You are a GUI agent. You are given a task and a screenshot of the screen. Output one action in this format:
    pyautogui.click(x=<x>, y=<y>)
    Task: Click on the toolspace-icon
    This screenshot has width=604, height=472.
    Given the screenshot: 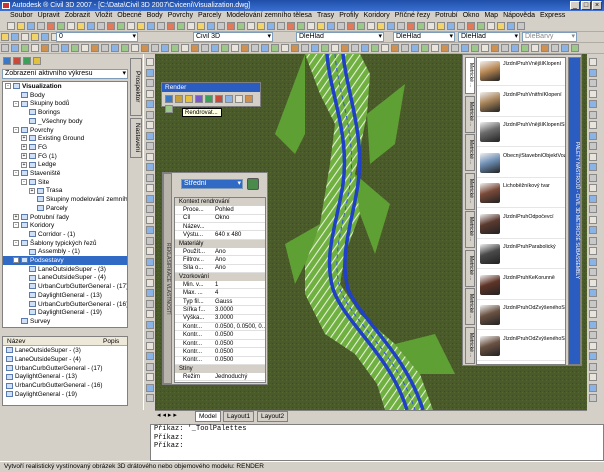 What is the action you would take?
    pyautogui.click(x=7, y=61)
    